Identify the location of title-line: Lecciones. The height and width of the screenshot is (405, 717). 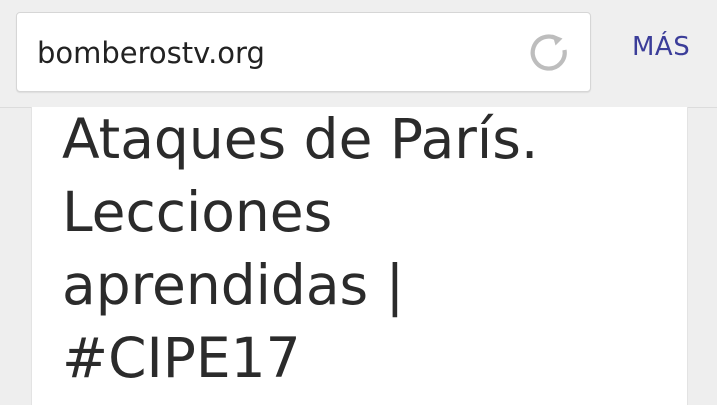
(197, 212).